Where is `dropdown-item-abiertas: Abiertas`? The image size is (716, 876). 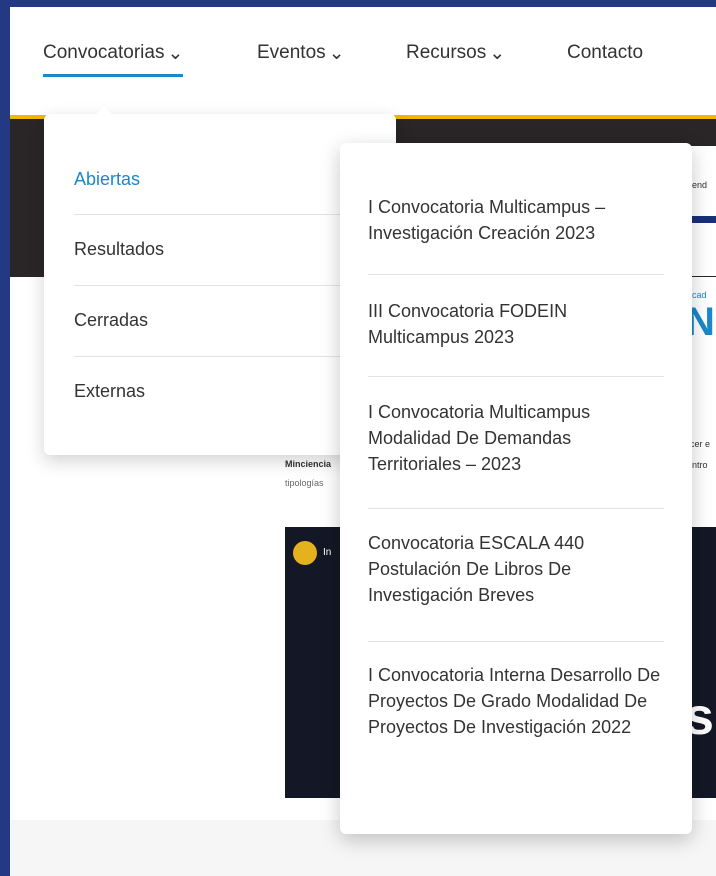 dropdown-item-abiertas: Abiertas is located at coordinates (224, 179).